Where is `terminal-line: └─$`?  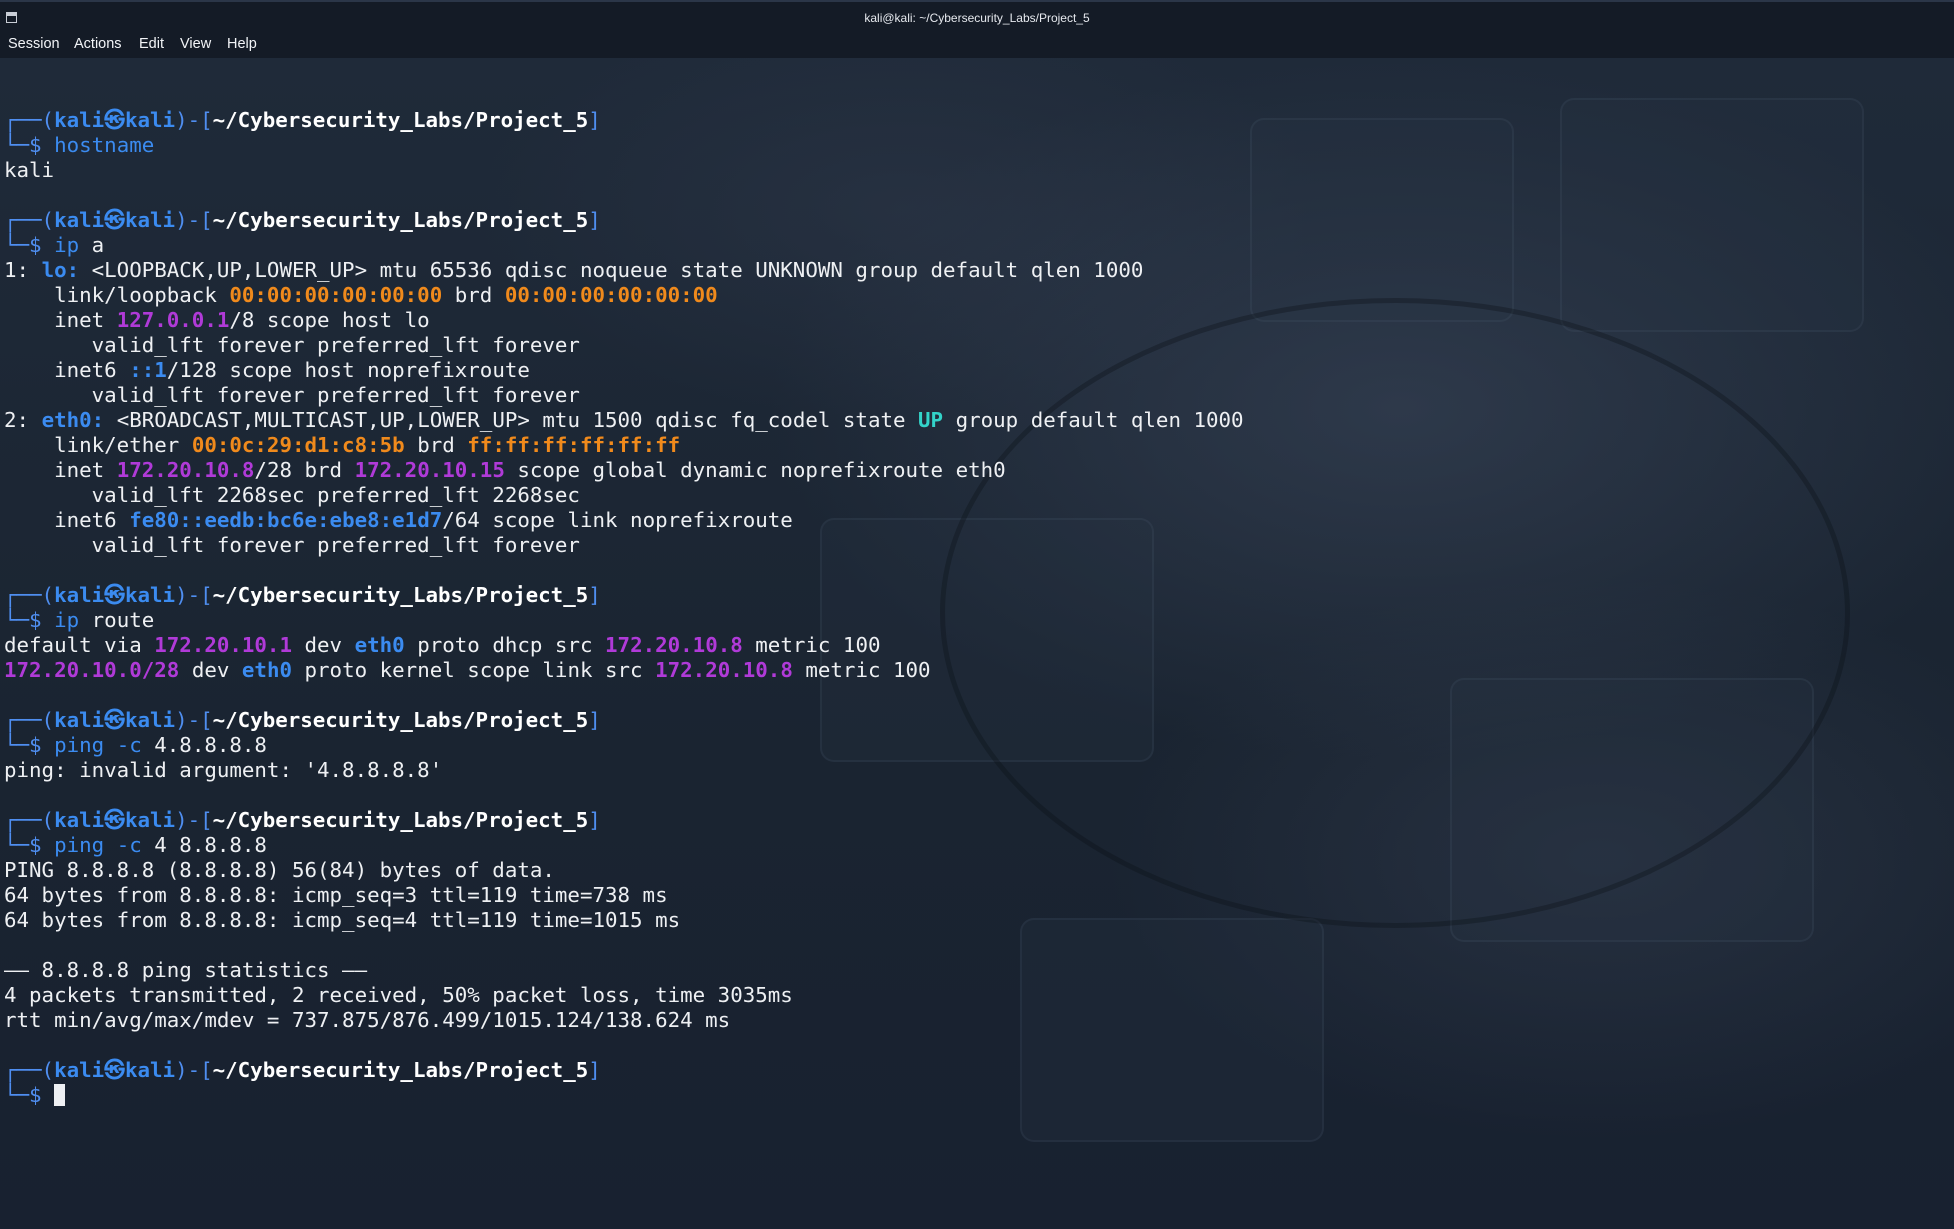
terminal-line: └─$ is located at coordinates (624, 1095).